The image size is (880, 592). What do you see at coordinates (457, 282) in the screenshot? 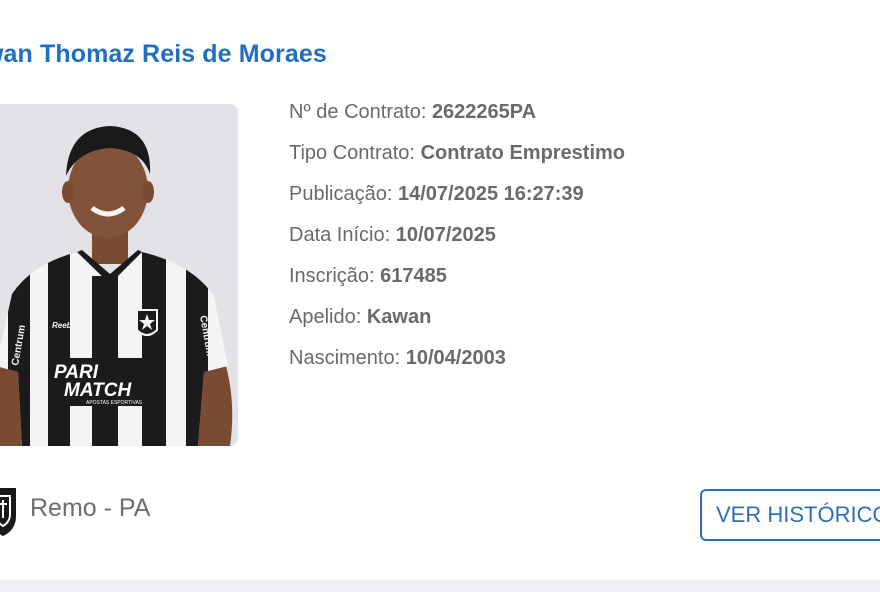
I see `detail-row-registration: Inscrição: 617485` at bounding box center [457, 282].